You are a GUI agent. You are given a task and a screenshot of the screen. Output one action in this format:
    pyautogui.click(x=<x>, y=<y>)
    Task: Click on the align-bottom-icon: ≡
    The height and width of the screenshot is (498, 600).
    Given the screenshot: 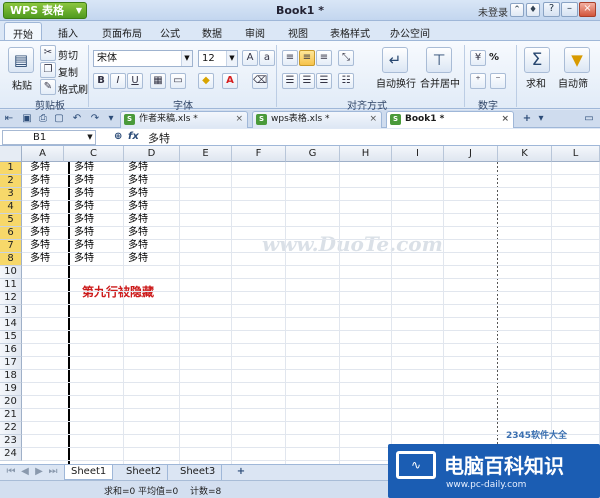 What is the action you would take?
    pyautogui.click(x=324, y=58)
    